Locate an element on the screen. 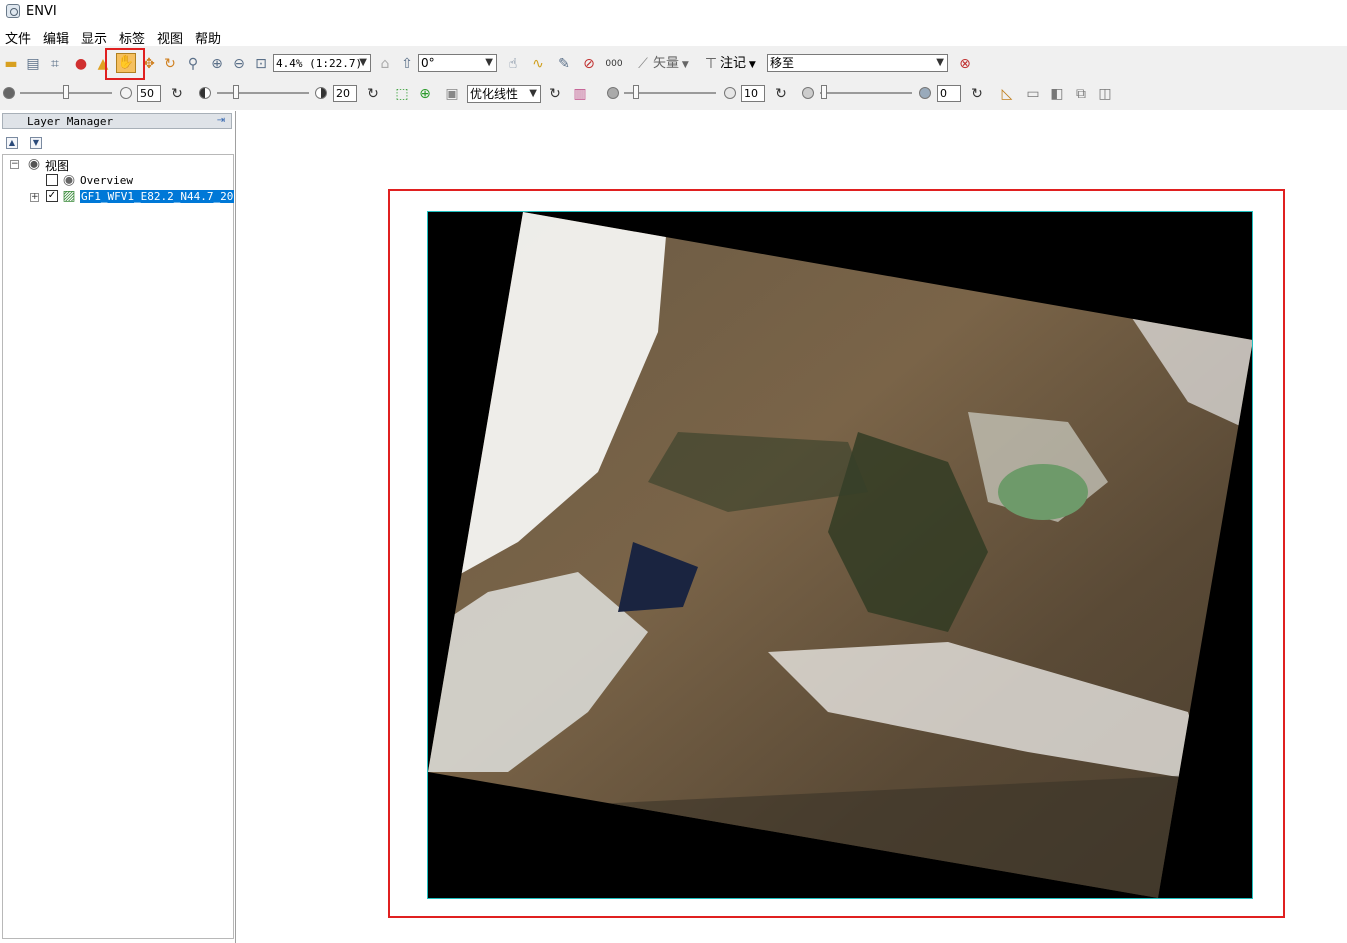 Image resolution: width=1347 pixels, height=943 pixels. layer-overview: Overview is located at coordinates (106, 180).